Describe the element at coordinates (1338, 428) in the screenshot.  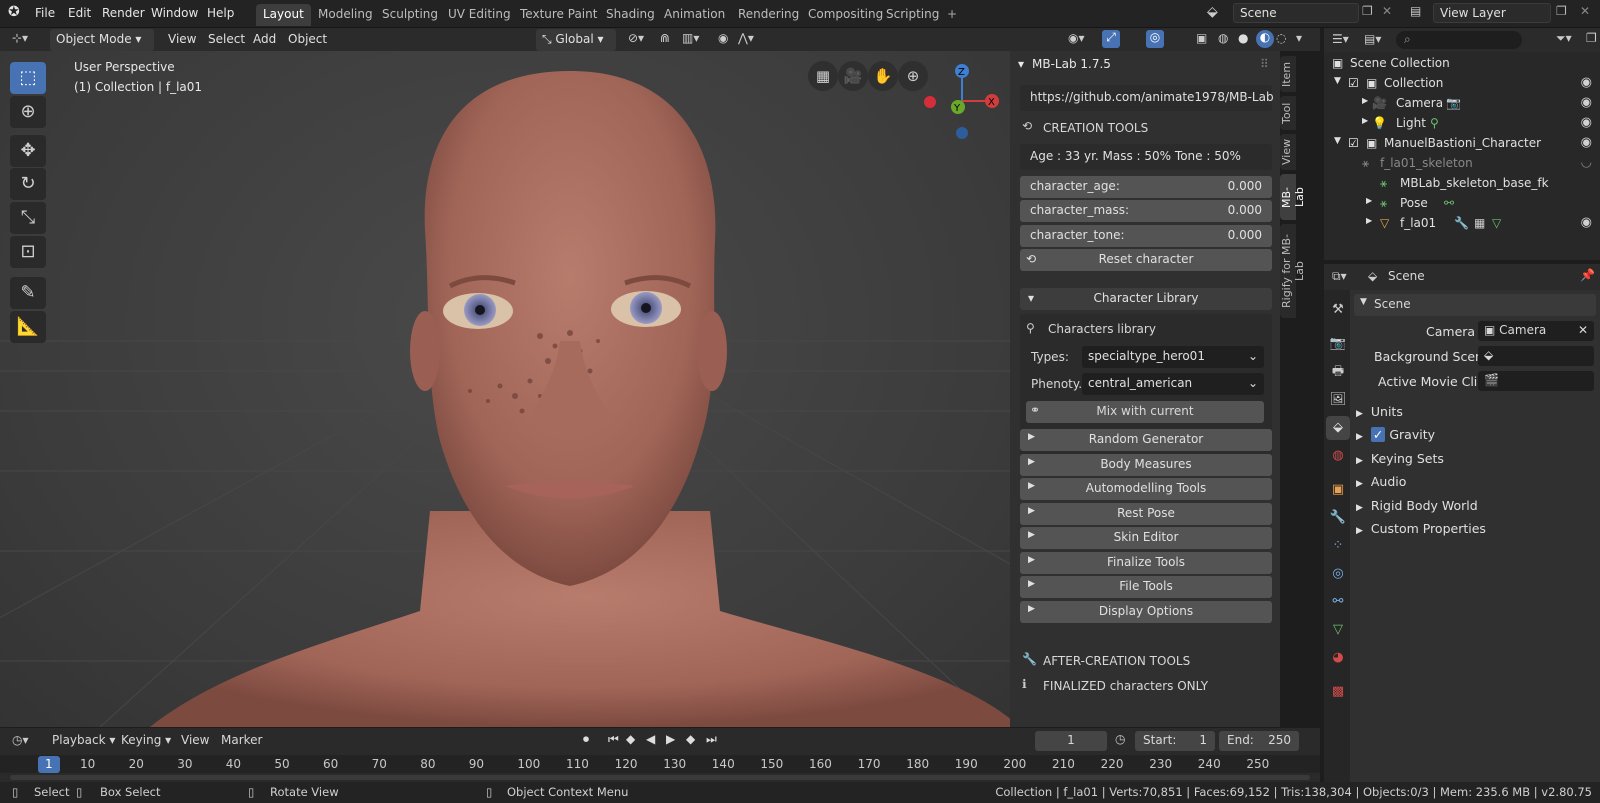
I see `scene-tab-icon: ⬙` at that location.